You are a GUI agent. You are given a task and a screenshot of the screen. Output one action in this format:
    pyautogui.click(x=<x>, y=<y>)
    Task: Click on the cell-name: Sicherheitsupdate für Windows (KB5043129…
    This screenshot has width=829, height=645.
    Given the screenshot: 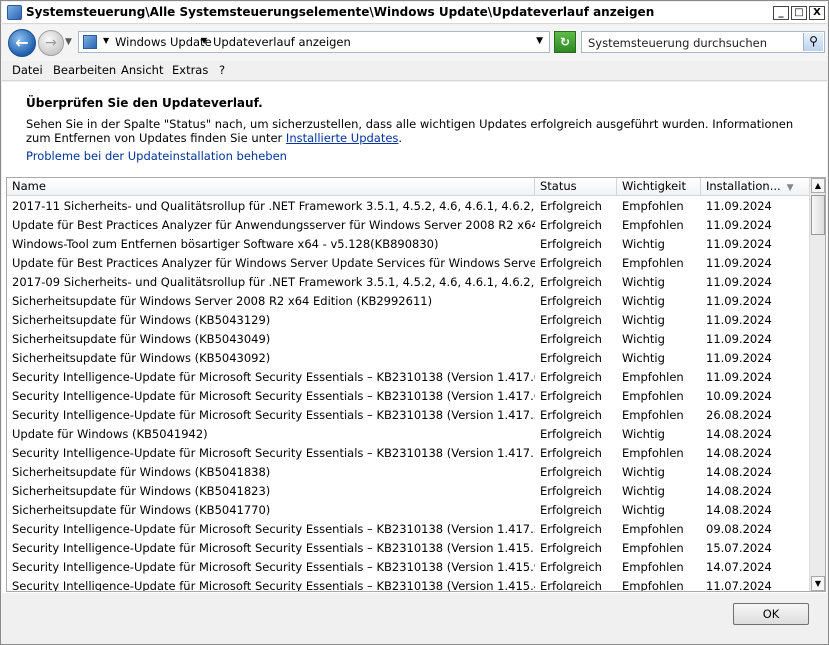 What is the action you would take?
    pyautogui.click(x=141, y=320)
    